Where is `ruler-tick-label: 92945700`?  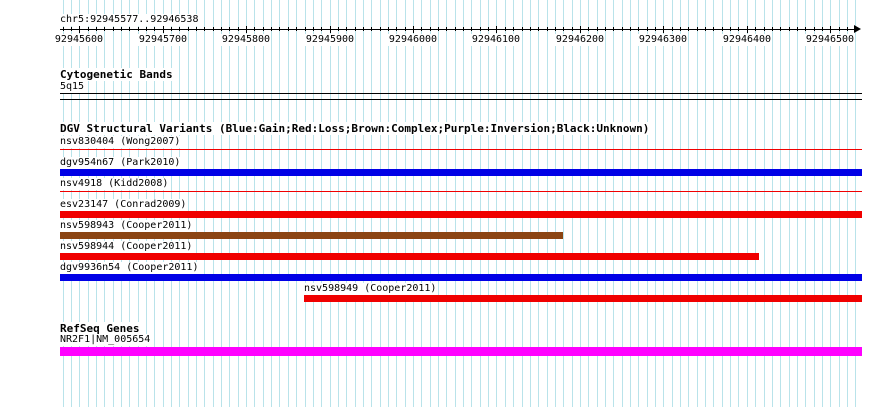 ruler-tick-label: 92945700 is located at coordinates (163, 40).